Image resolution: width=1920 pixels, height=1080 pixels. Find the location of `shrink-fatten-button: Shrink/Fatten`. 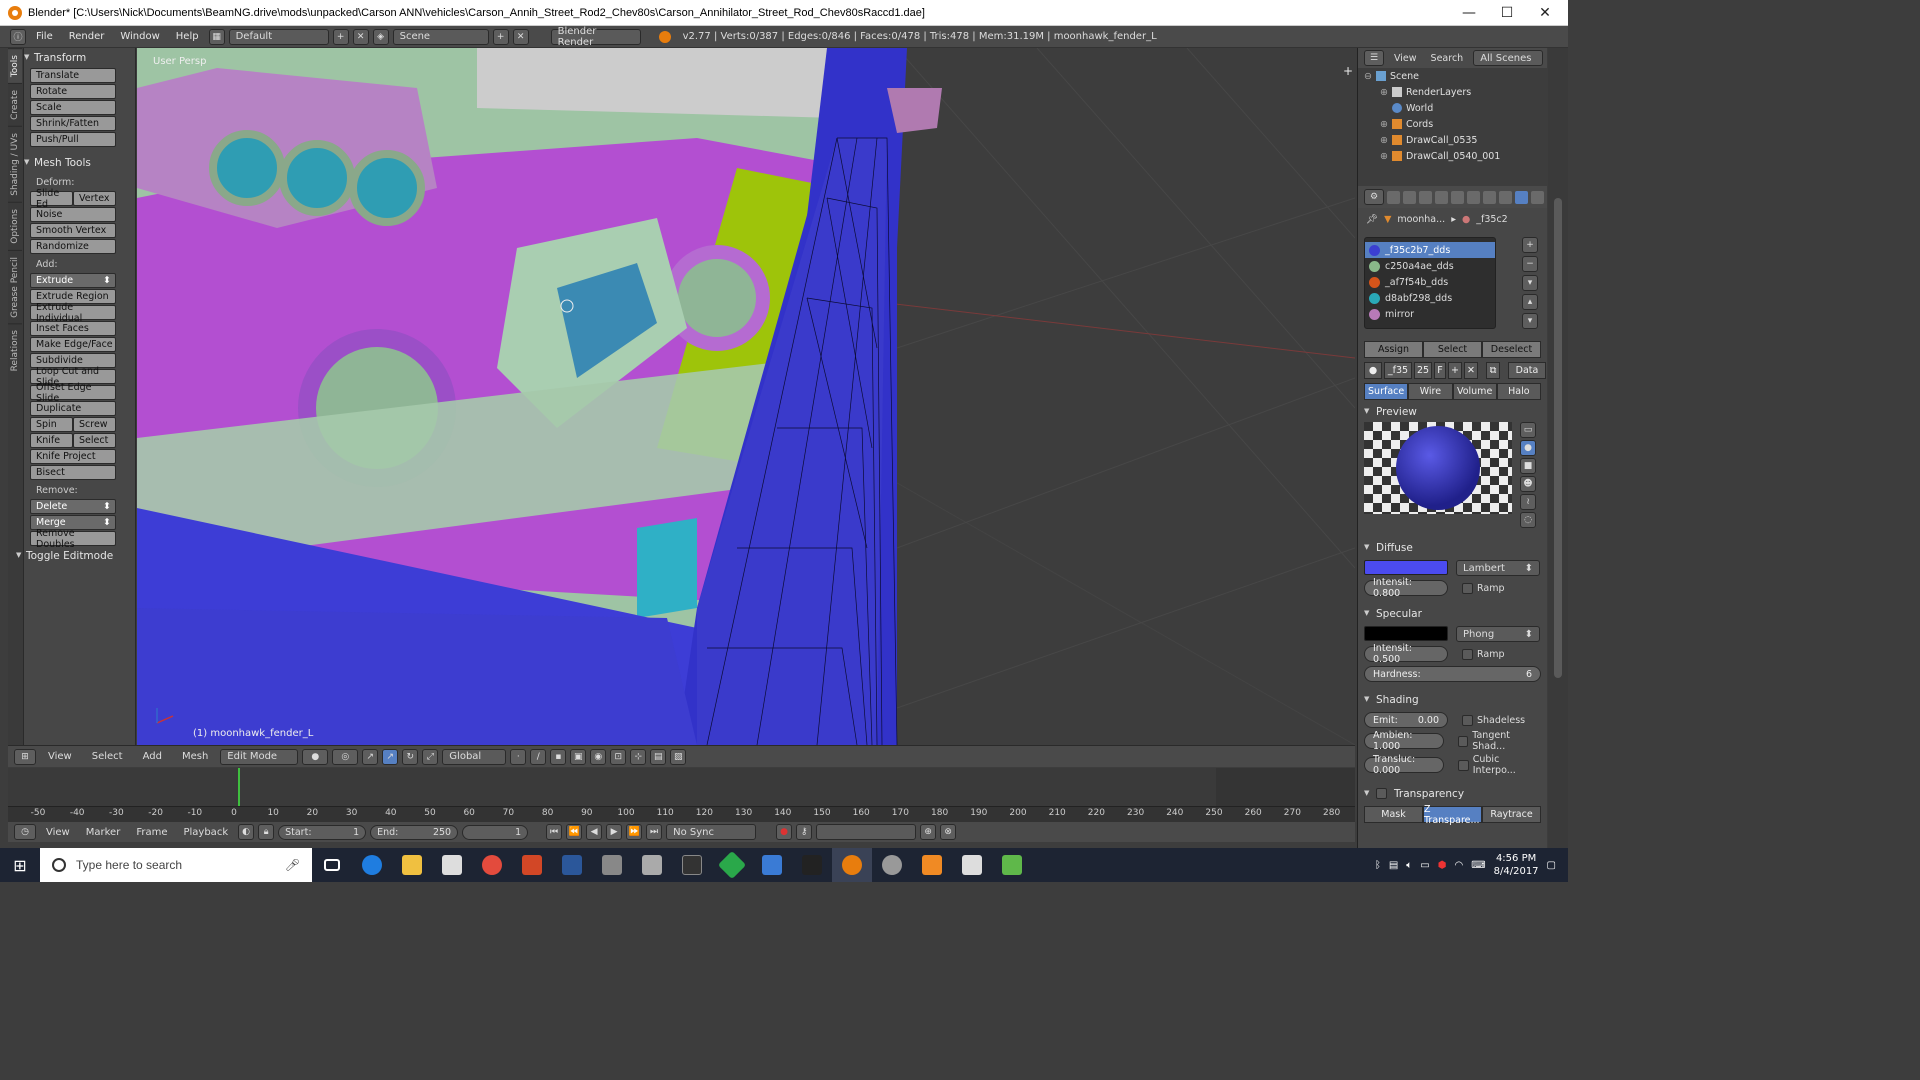

shrink-fatten-button: Shrink/Fatten is located at coordinates (73, 123).